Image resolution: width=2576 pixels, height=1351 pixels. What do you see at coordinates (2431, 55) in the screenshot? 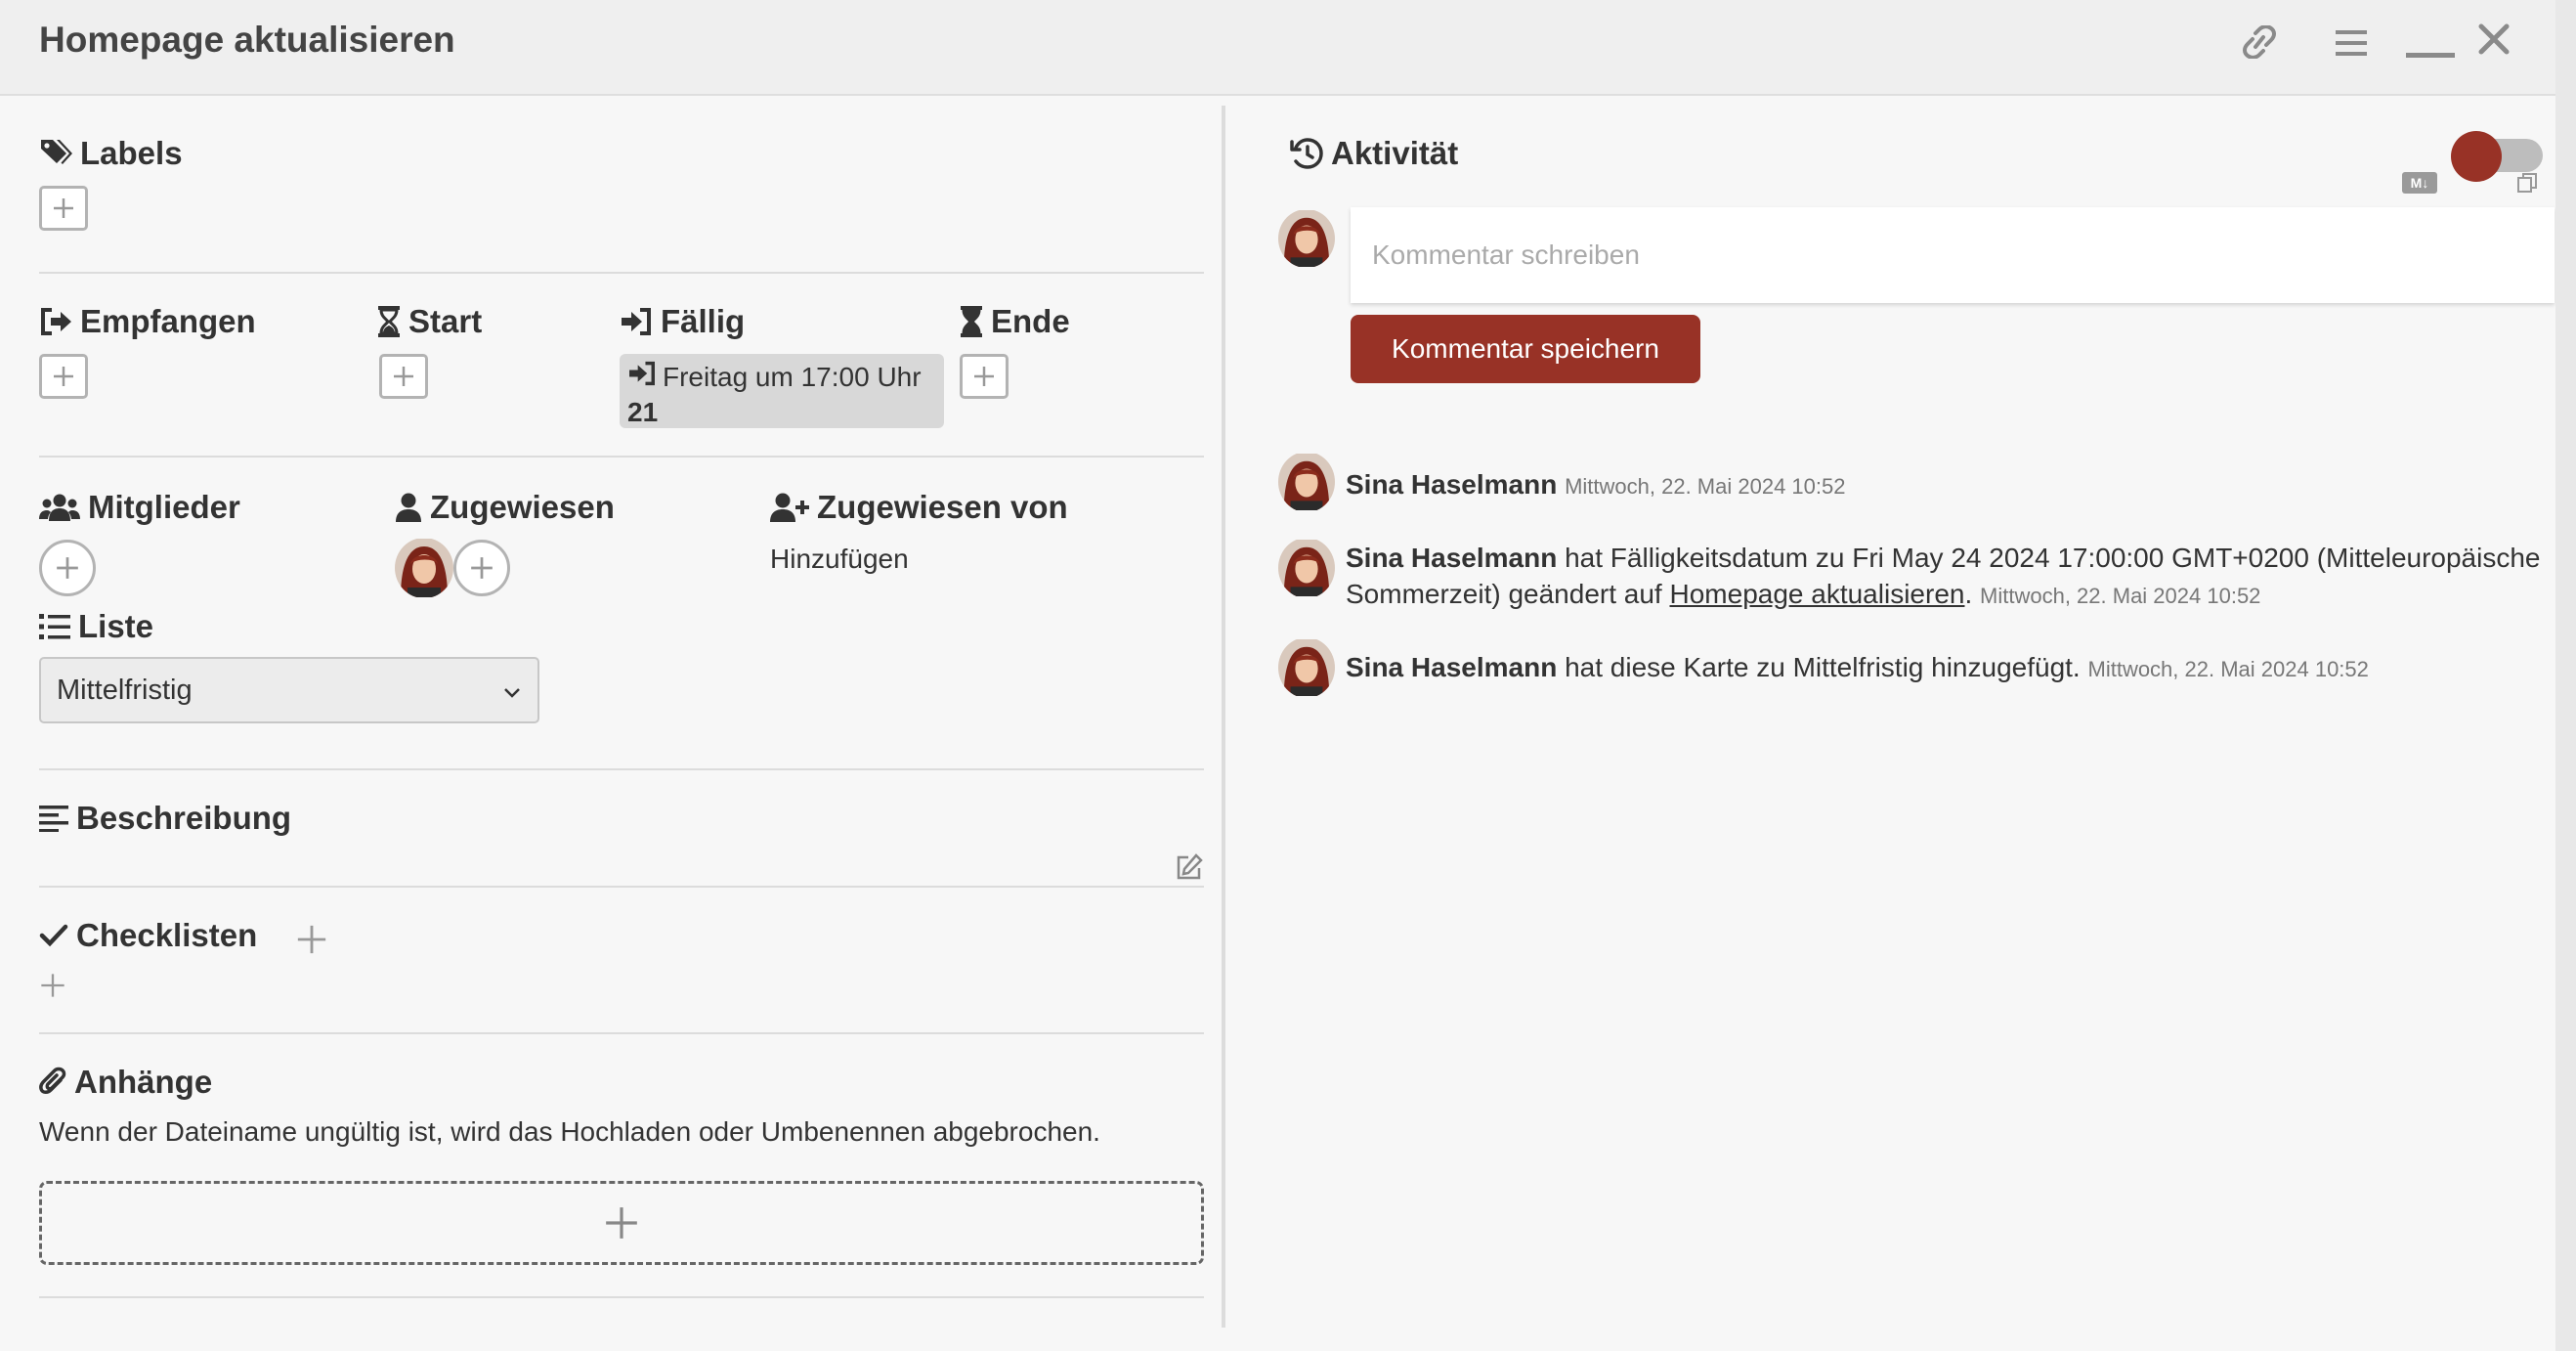
I see `minimize-icon` at bounding box center [2431, 55].